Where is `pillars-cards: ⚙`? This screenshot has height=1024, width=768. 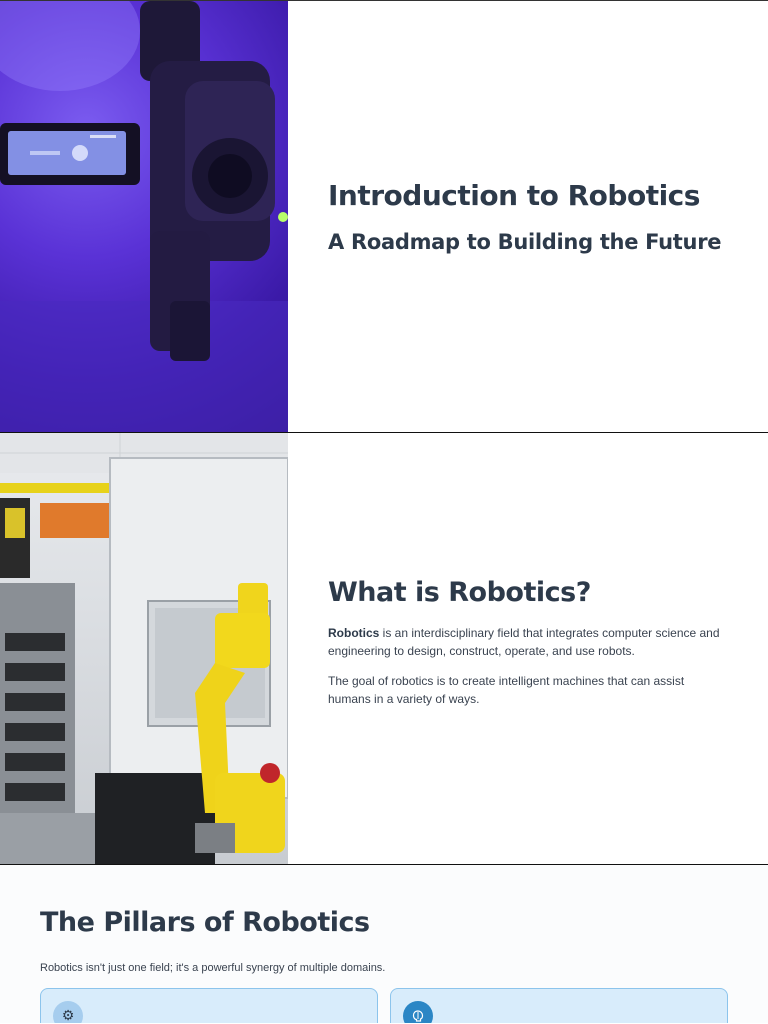
pillars-cards: ⚙ is located at coordinates (384, 1005).